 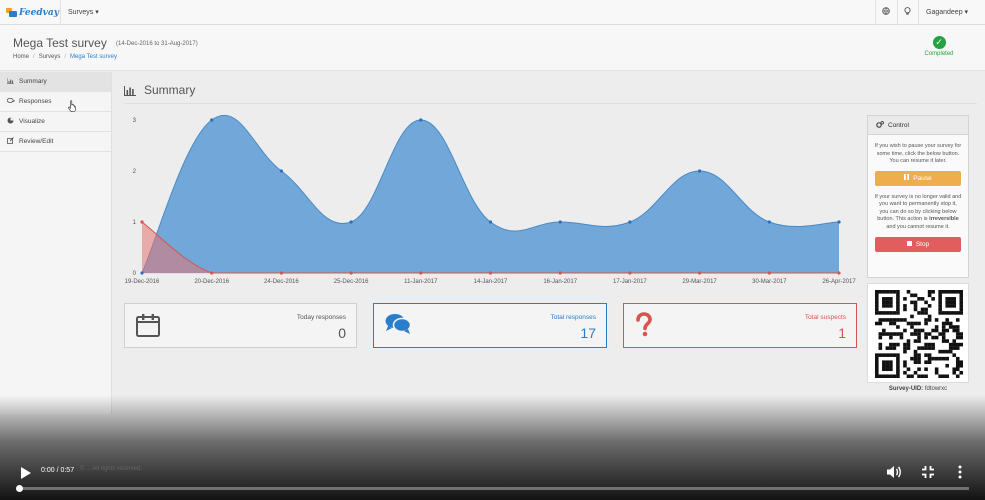 I want to click on status-badge: ✓ Completed, so click(x=939, y=46).